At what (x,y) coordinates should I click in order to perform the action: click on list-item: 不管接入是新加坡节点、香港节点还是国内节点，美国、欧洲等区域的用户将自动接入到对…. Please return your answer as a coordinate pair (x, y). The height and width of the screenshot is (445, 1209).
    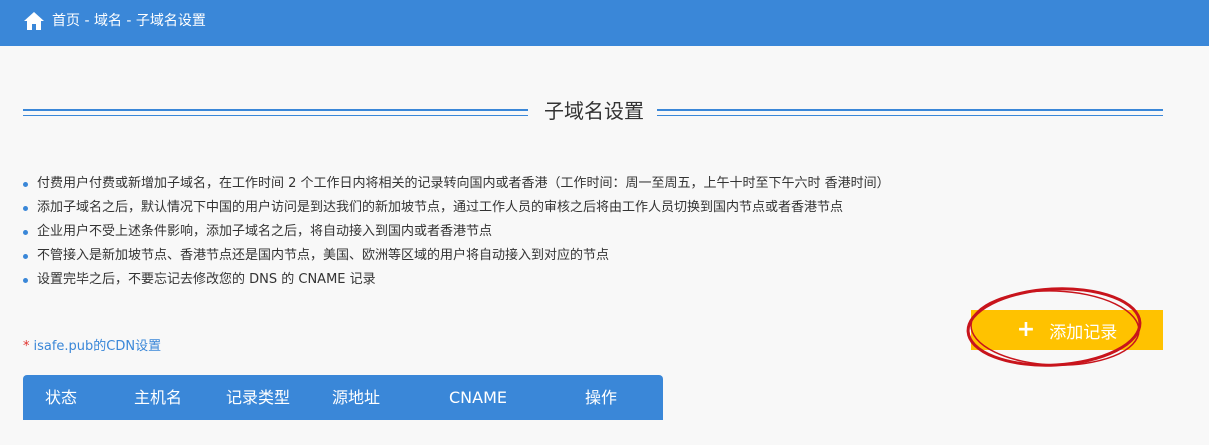
    Looking at the image, I should click on (523, 256).